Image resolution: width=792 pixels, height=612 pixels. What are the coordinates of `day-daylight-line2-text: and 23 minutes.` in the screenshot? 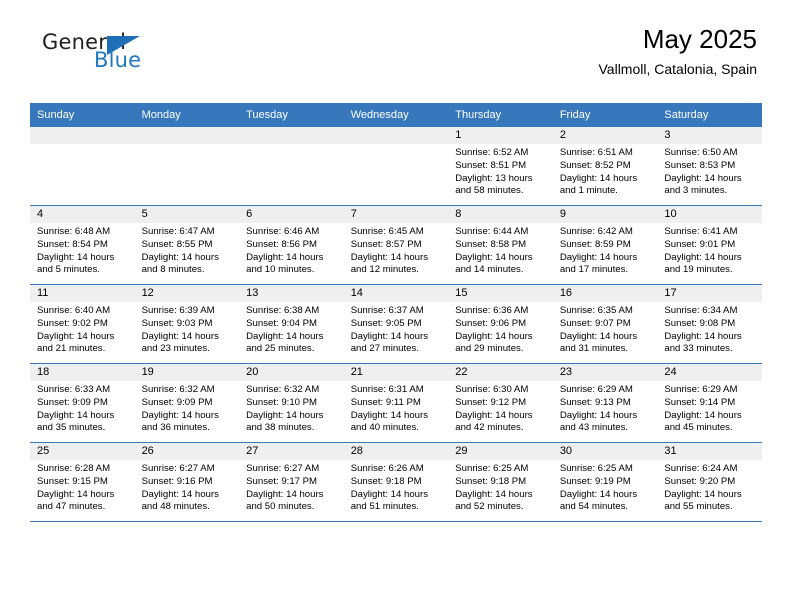 It's located at (175, 349).